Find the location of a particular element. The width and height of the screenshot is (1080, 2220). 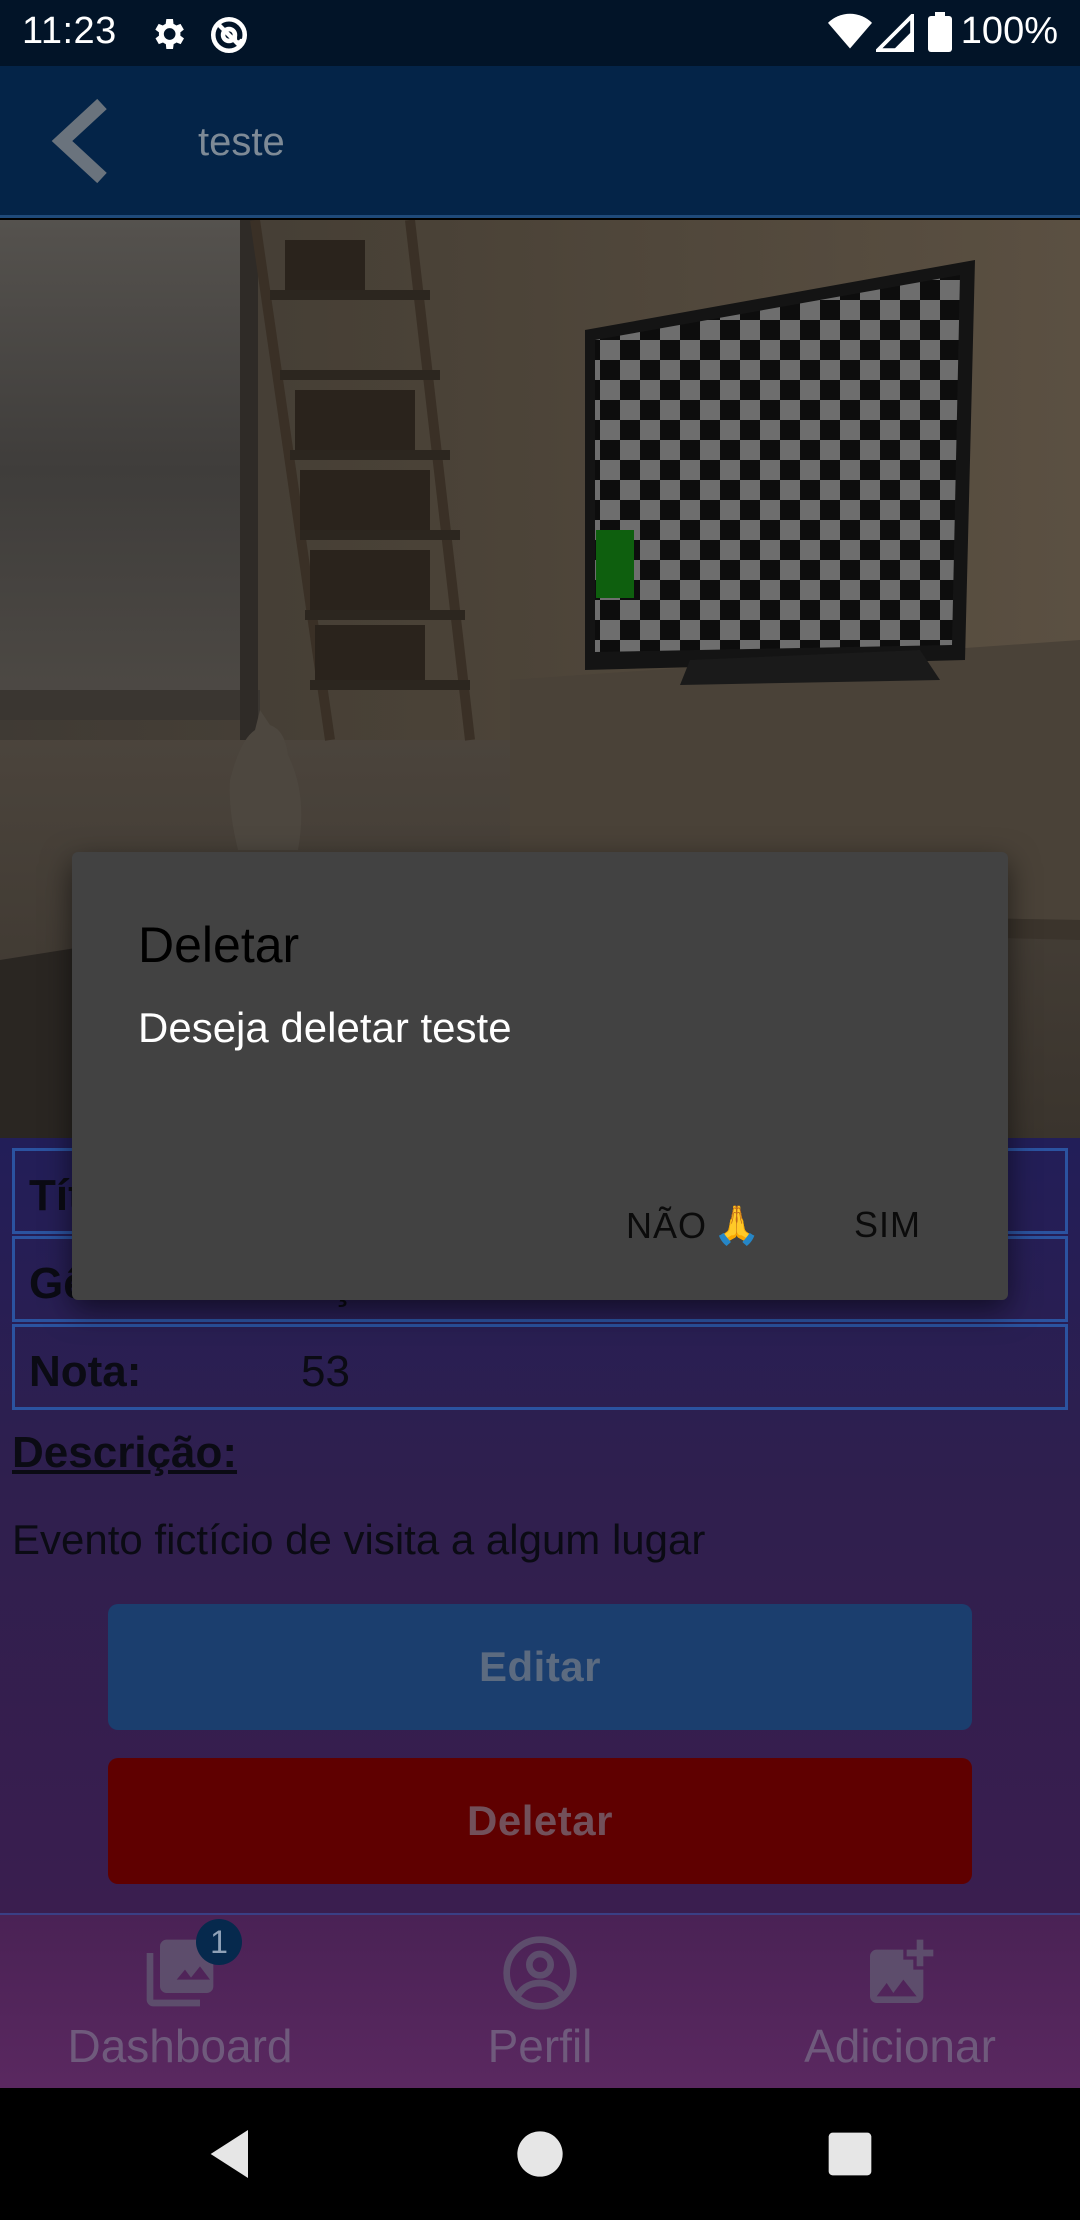

system-back-button is located at coordinates (232, 2154).